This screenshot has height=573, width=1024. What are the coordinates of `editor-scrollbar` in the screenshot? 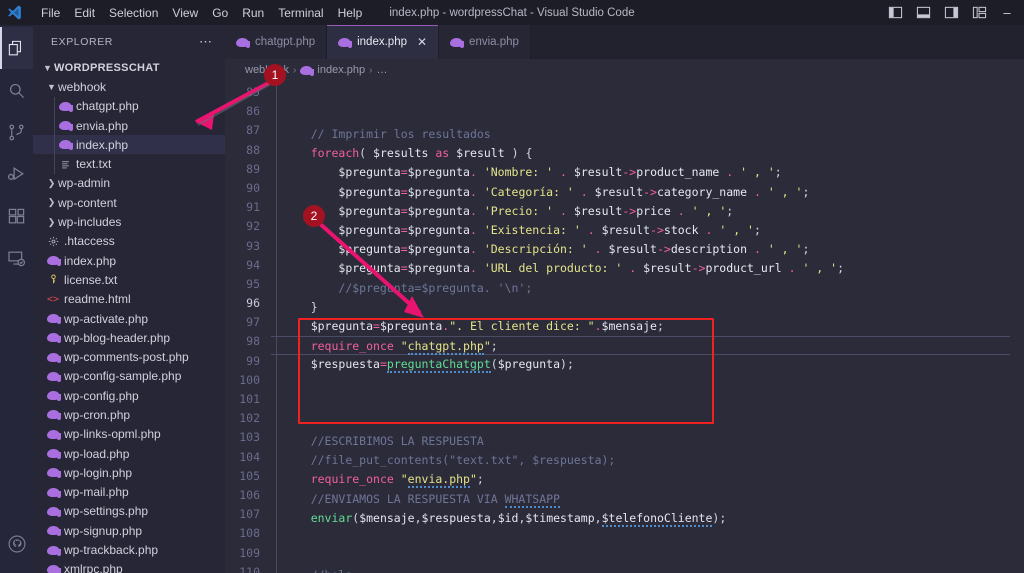 It's located at (1017, 327).